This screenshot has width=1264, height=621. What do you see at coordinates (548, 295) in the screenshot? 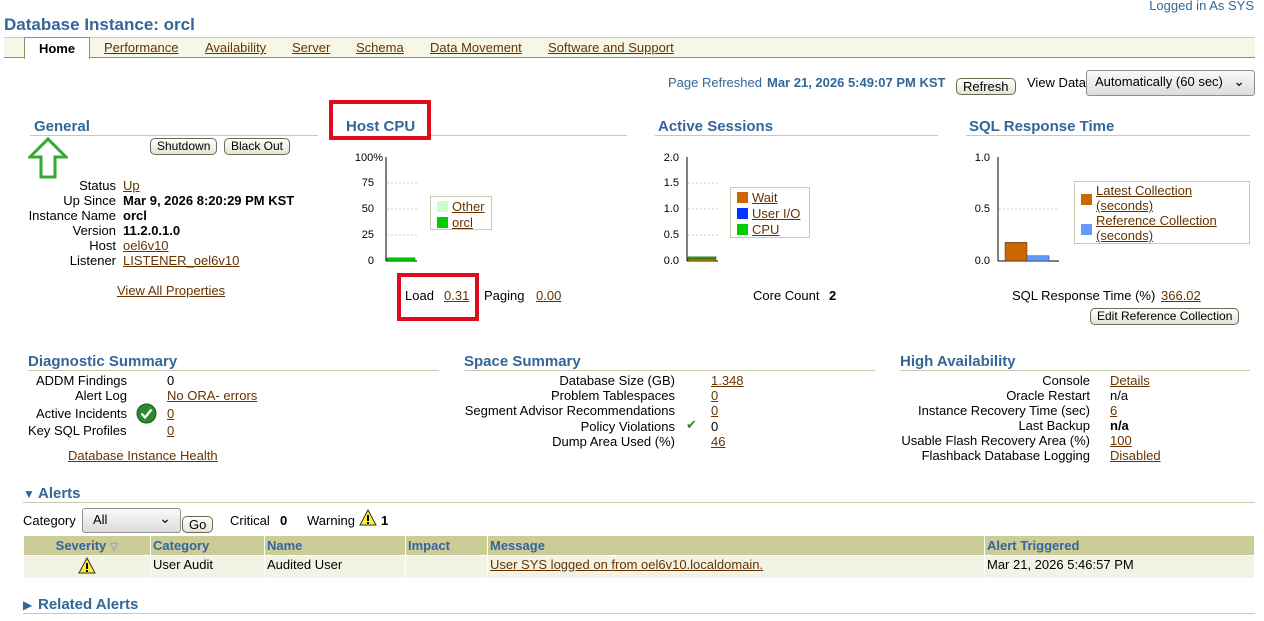
I see `paging-value: 0.00` at bounding box center [548, 295].